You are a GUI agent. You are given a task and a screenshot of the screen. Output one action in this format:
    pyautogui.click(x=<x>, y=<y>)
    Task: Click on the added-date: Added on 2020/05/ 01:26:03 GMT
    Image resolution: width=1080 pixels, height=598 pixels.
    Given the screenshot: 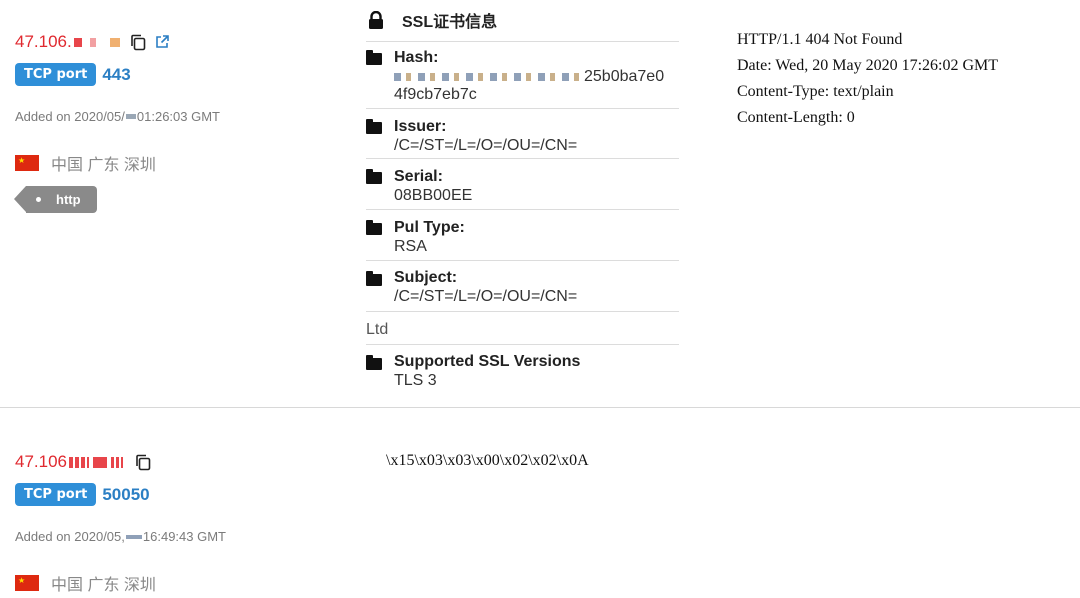 What is the action you would take?
    pyautogui.click(x=117, y=116)
    